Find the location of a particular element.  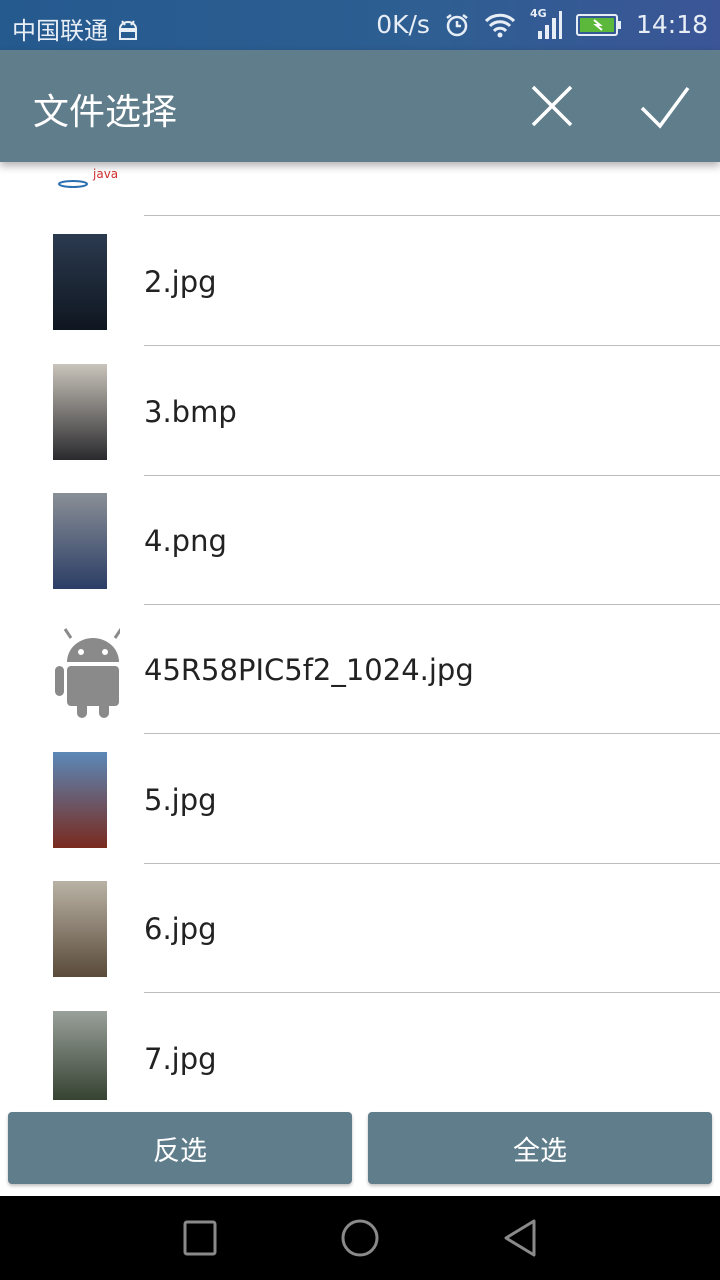

select-all-button: 全选 is located at coordinates (540, 1148).